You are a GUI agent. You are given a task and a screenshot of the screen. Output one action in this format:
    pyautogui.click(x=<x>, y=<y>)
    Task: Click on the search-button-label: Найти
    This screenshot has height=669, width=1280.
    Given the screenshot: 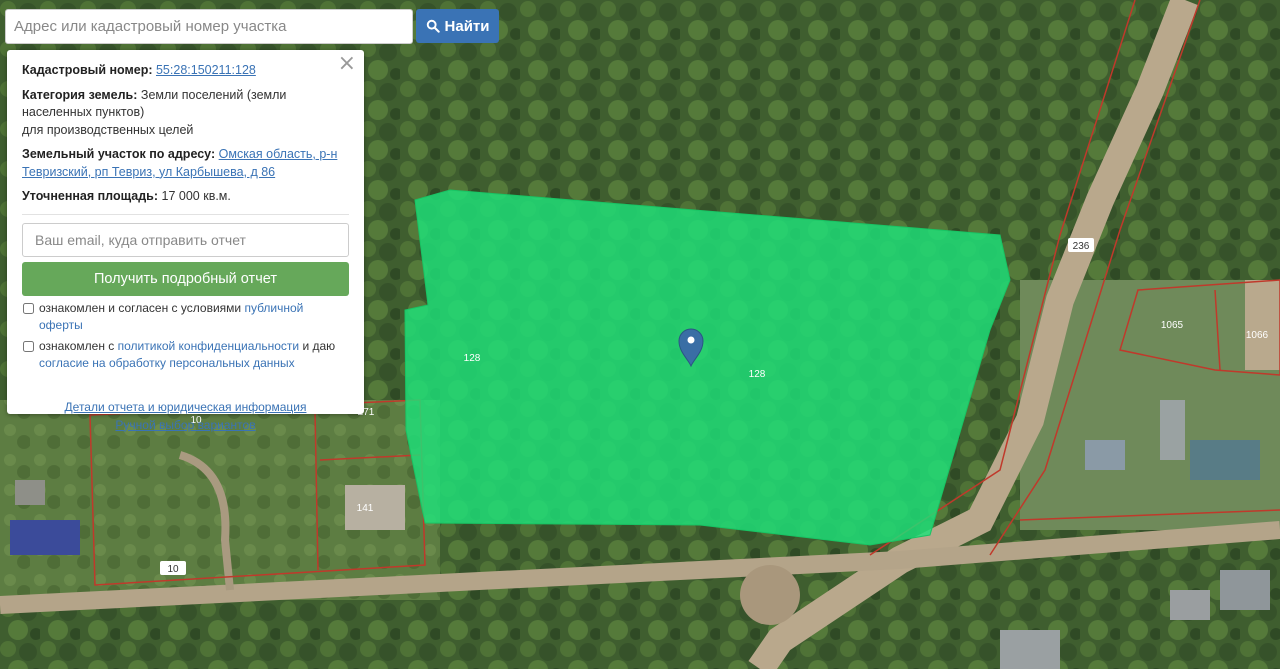 What is the action you would take?
    pyautogui.click(x=467, y=26)
    